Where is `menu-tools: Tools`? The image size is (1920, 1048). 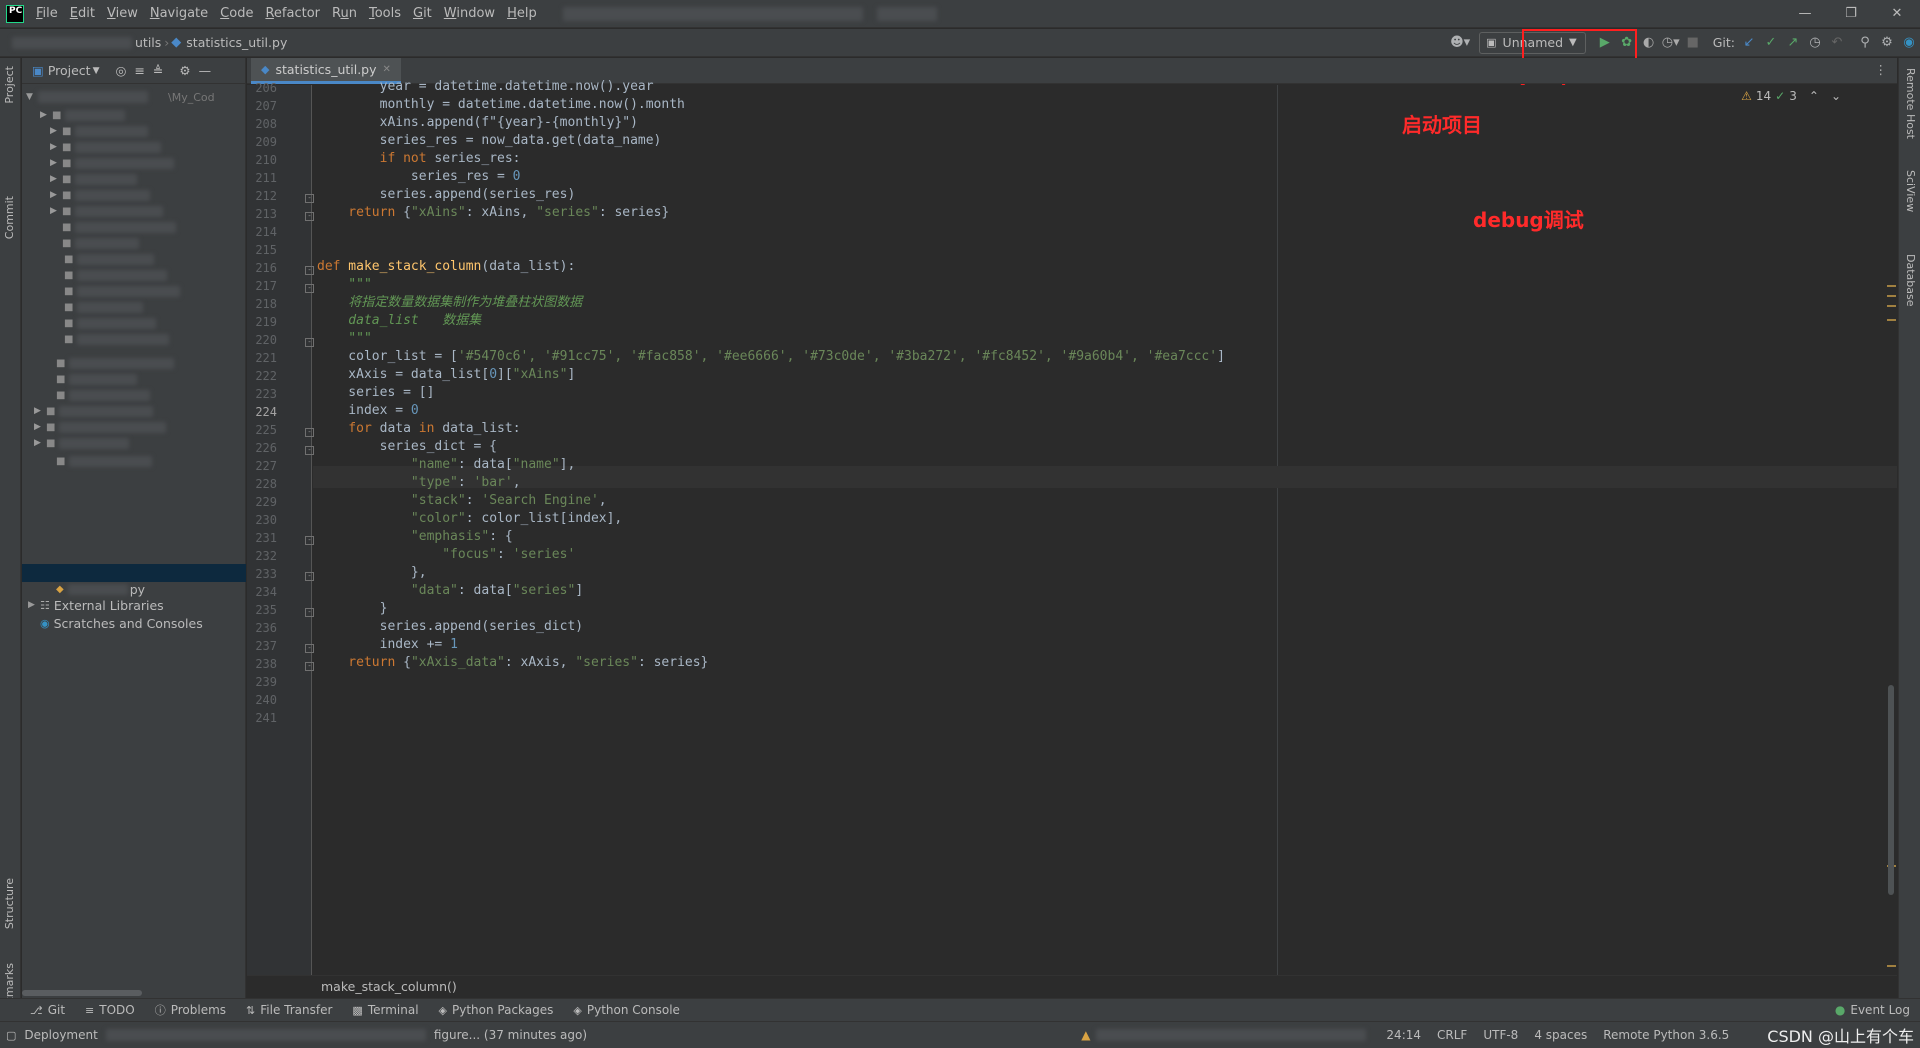
menu-tools: Tools is located at coordinates (385, 14).